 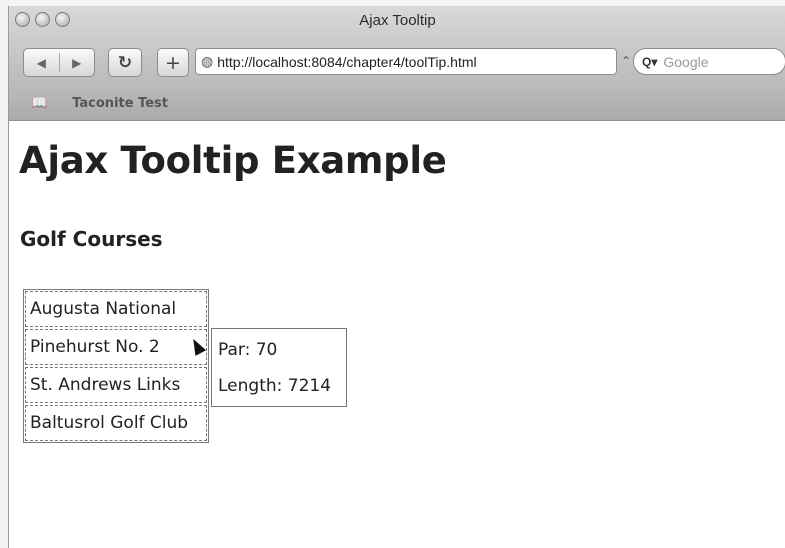 What do you see at coordinates (103, 309) in the screenshot?
I see `course-name: Augusta National` at bounding box center [103, 309].